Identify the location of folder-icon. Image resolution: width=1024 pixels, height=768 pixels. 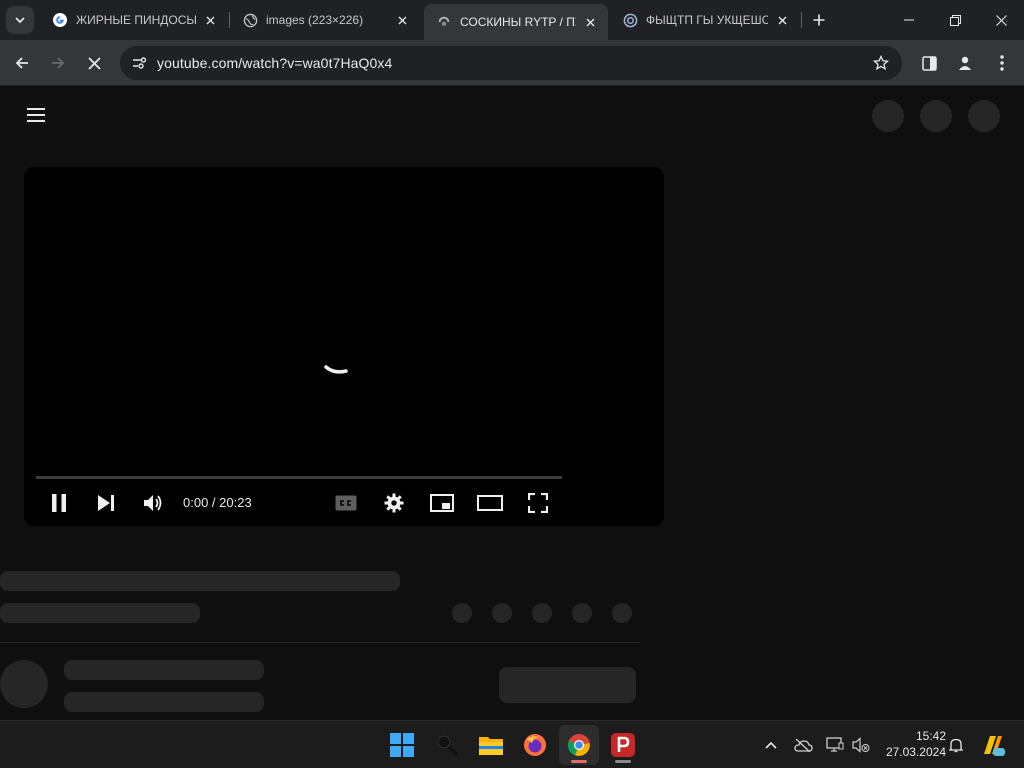
(491, 746).